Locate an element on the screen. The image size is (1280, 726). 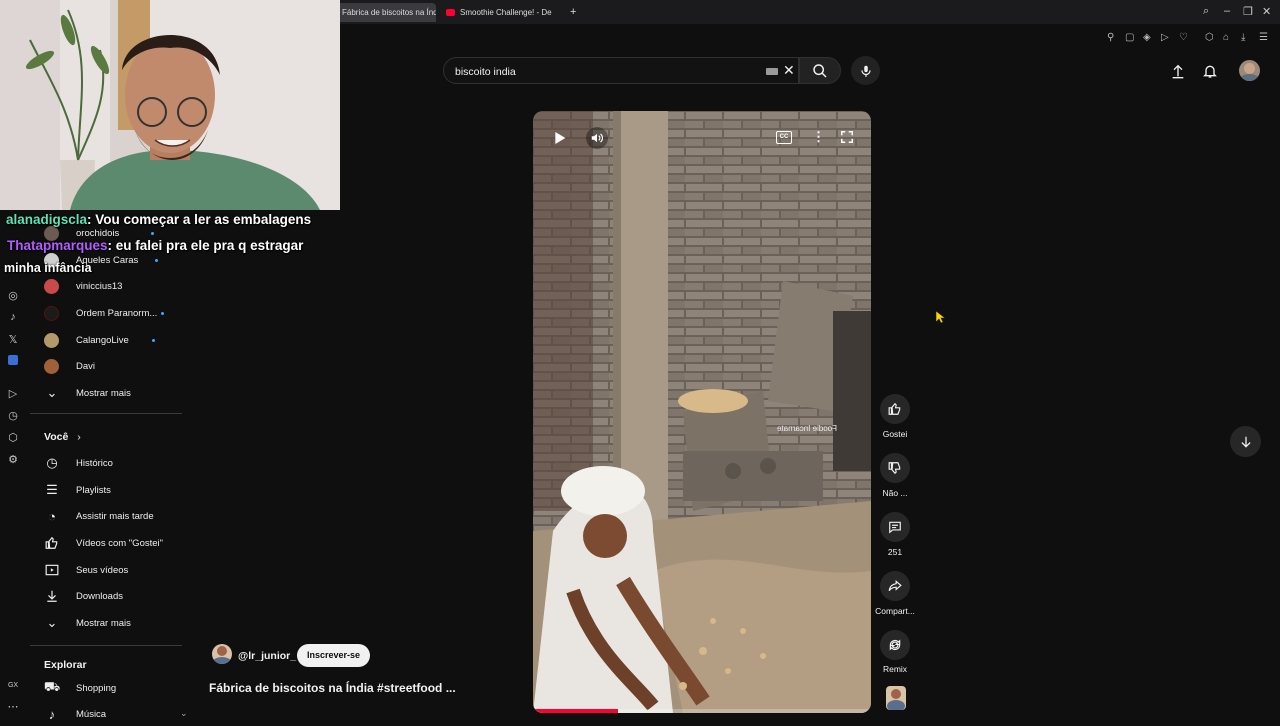
comment-icon is located at coordinates (895, 527).